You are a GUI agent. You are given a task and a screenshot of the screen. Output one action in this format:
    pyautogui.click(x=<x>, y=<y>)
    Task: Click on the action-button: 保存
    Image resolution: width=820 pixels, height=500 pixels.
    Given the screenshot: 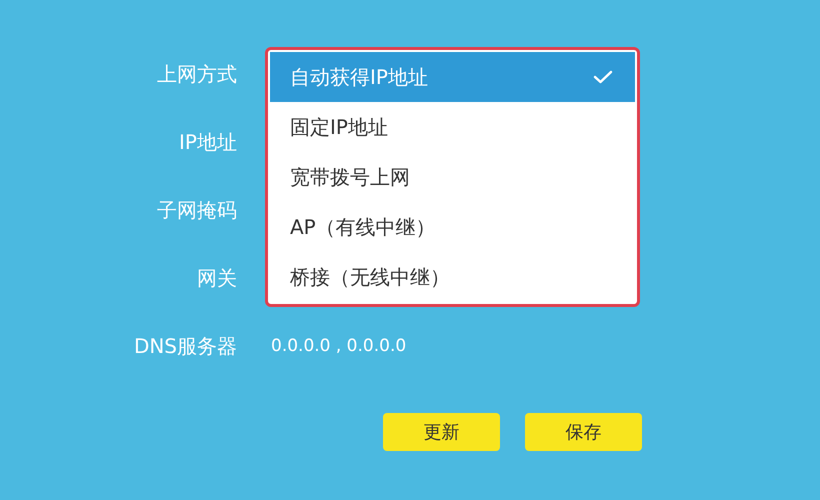 What is the action you would take?
    pyautogui.click(x=583, y=432)
    